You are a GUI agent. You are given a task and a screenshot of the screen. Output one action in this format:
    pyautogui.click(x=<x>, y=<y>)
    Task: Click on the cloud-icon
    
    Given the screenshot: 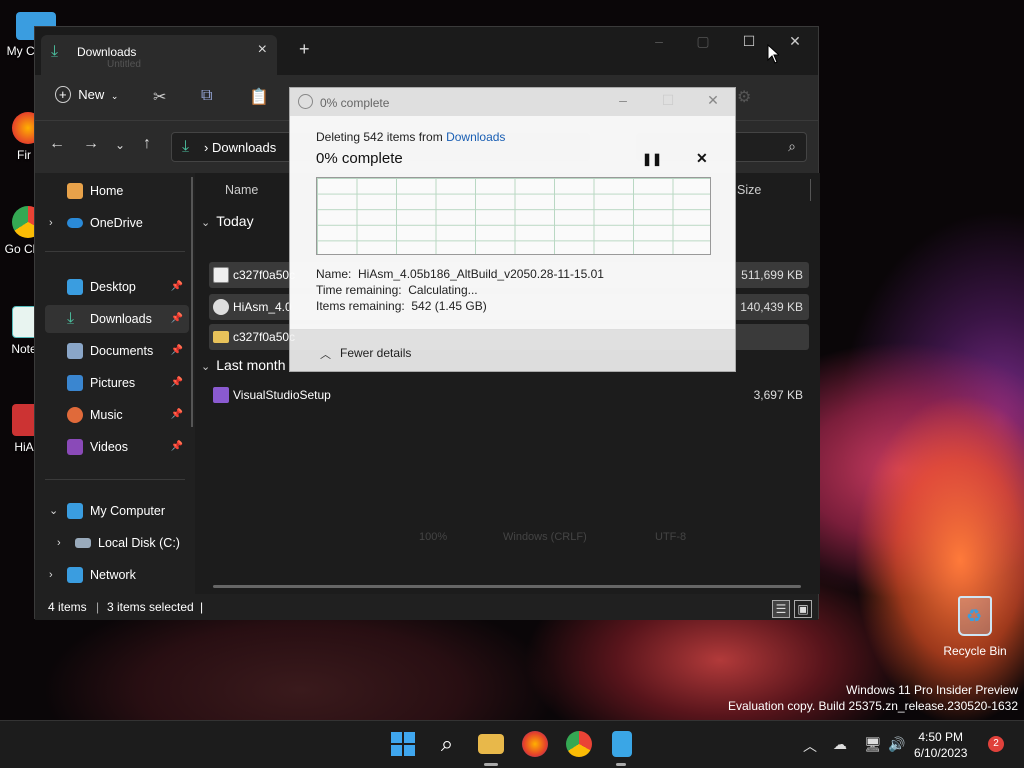 What is the action you would take?
    pyautogui.click(x=75, y=223)
    